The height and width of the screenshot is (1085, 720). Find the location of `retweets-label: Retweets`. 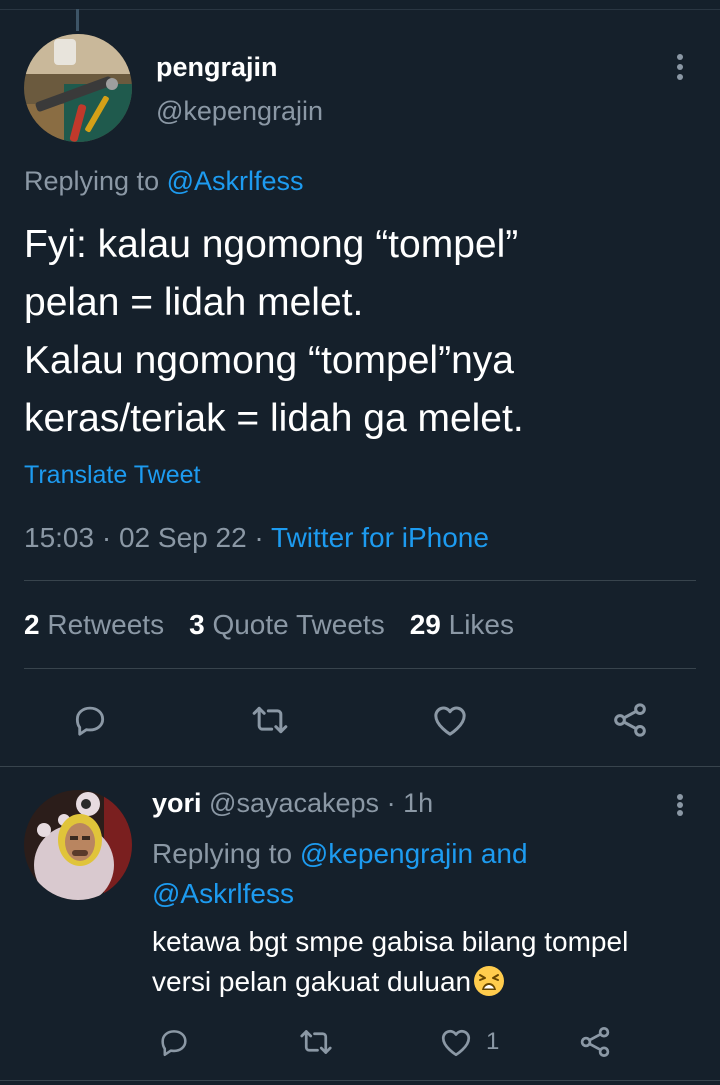

retweets-label: Retweets is located at coordinates (106, 624).